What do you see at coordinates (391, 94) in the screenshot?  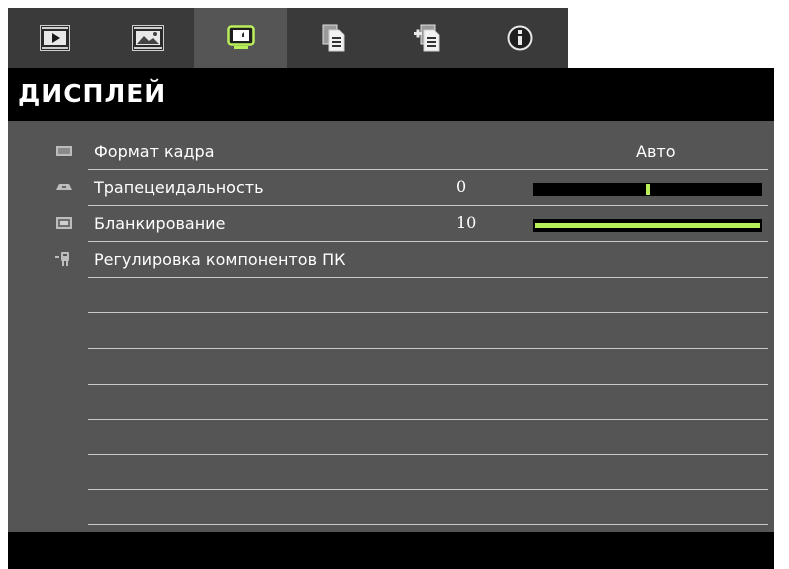 I see `page-header: ДИСПЛЕЙ` at bounding box center [391, 94].